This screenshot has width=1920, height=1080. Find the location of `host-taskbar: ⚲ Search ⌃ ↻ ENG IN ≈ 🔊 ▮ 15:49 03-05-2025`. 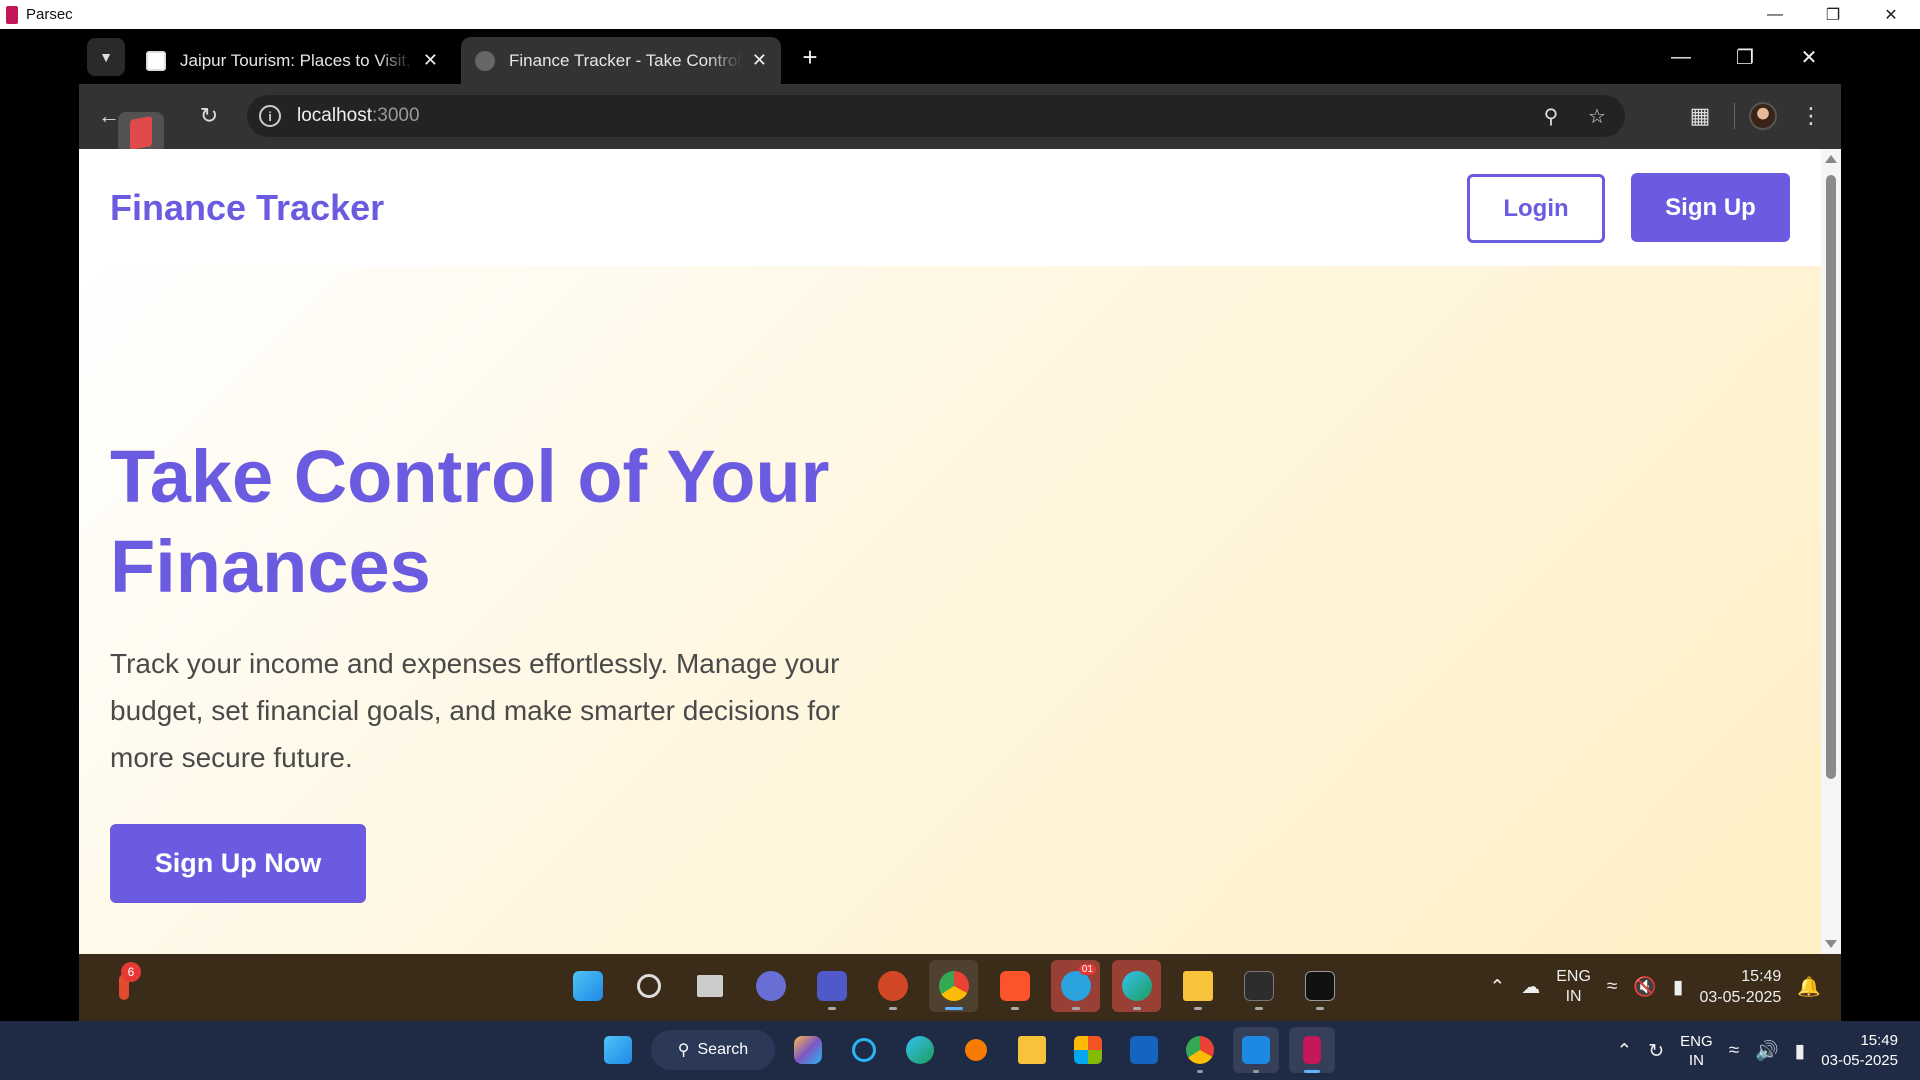

host-taskbar: ⚲ Search ⌃ ↻ ENG IN ≈ 🔊 ▮ 15:49 03-05-2025 is located at coordinates (960, 1050).